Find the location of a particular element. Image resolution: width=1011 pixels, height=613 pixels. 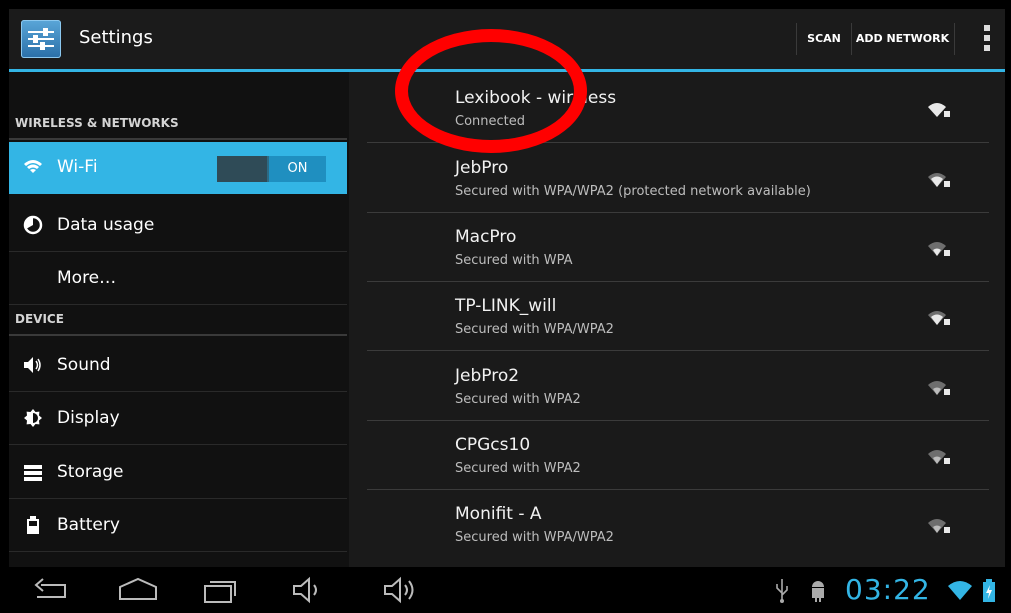

page-title: Settings is located at coordinates (116, 37).